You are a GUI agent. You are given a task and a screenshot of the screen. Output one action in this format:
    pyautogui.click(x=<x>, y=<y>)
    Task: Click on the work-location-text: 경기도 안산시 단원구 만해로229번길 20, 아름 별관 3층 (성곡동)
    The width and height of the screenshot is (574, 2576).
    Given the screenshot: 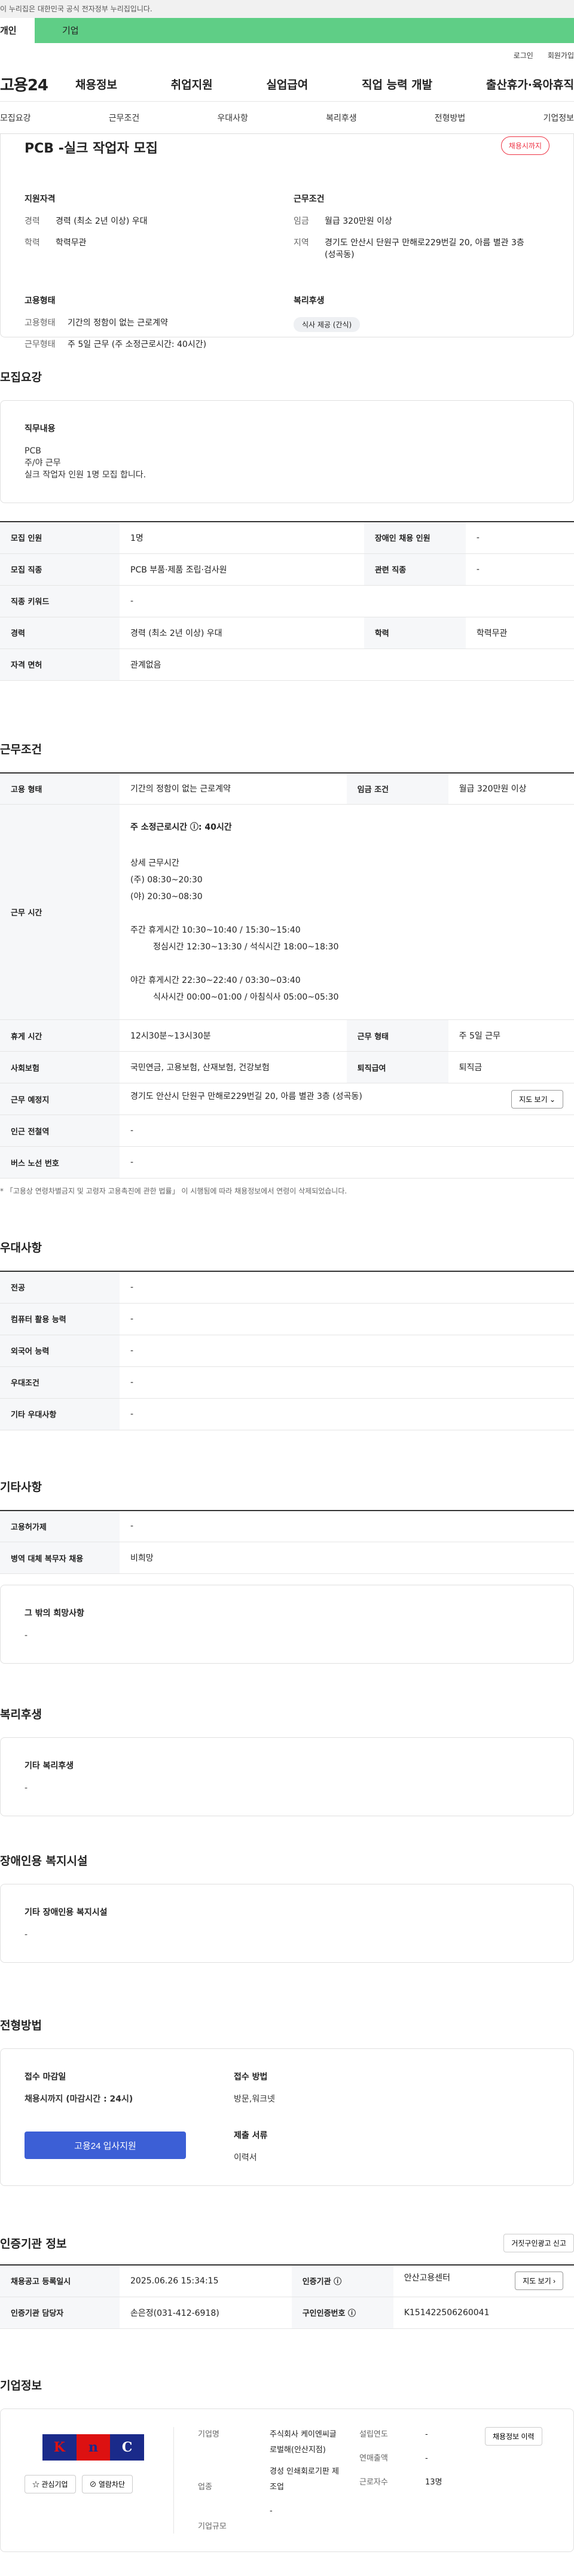 What is the action you would take?
    pyautogui.click(x=246, y=1096)
    